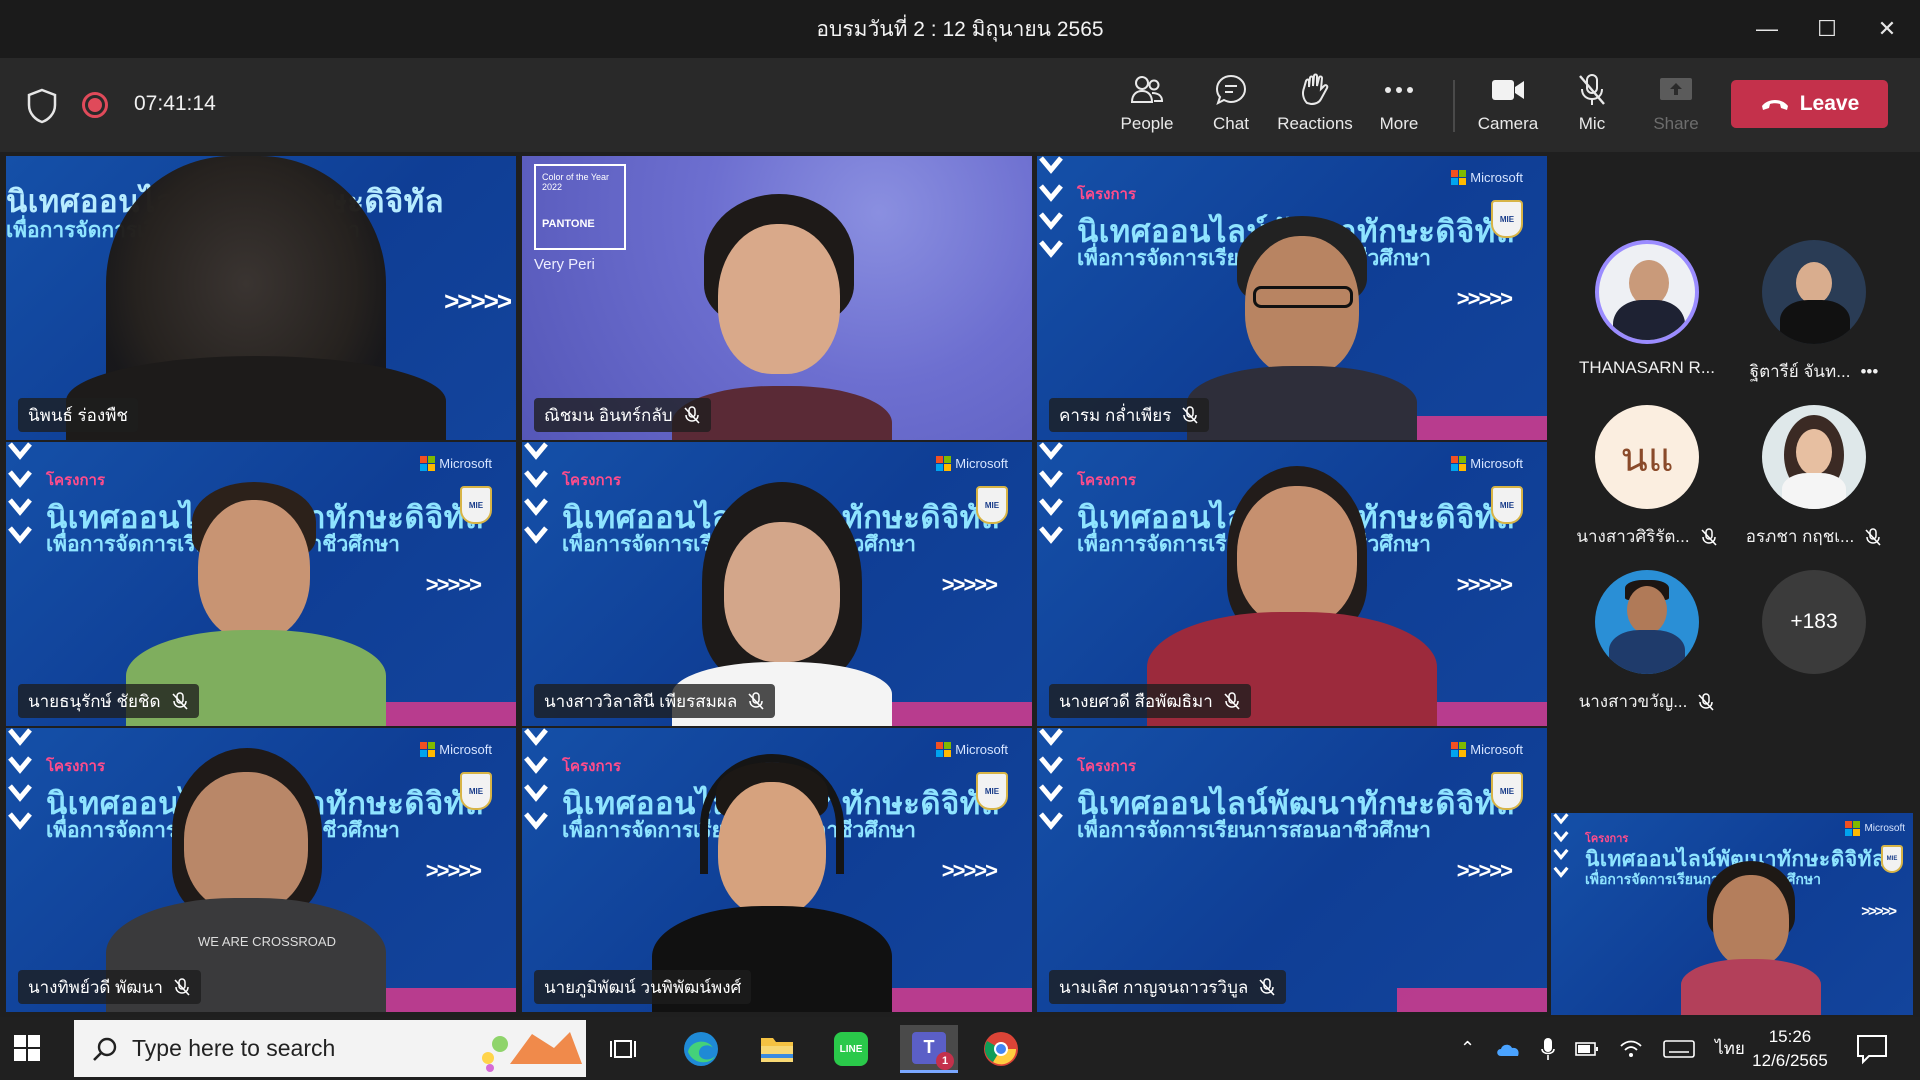 This screenshot has height=1080, width=1920. Describe the element at coordinates (95, 987) in the screenshot. I see `participant-name: นางทิพย์วดี พัฒนา` at that location.